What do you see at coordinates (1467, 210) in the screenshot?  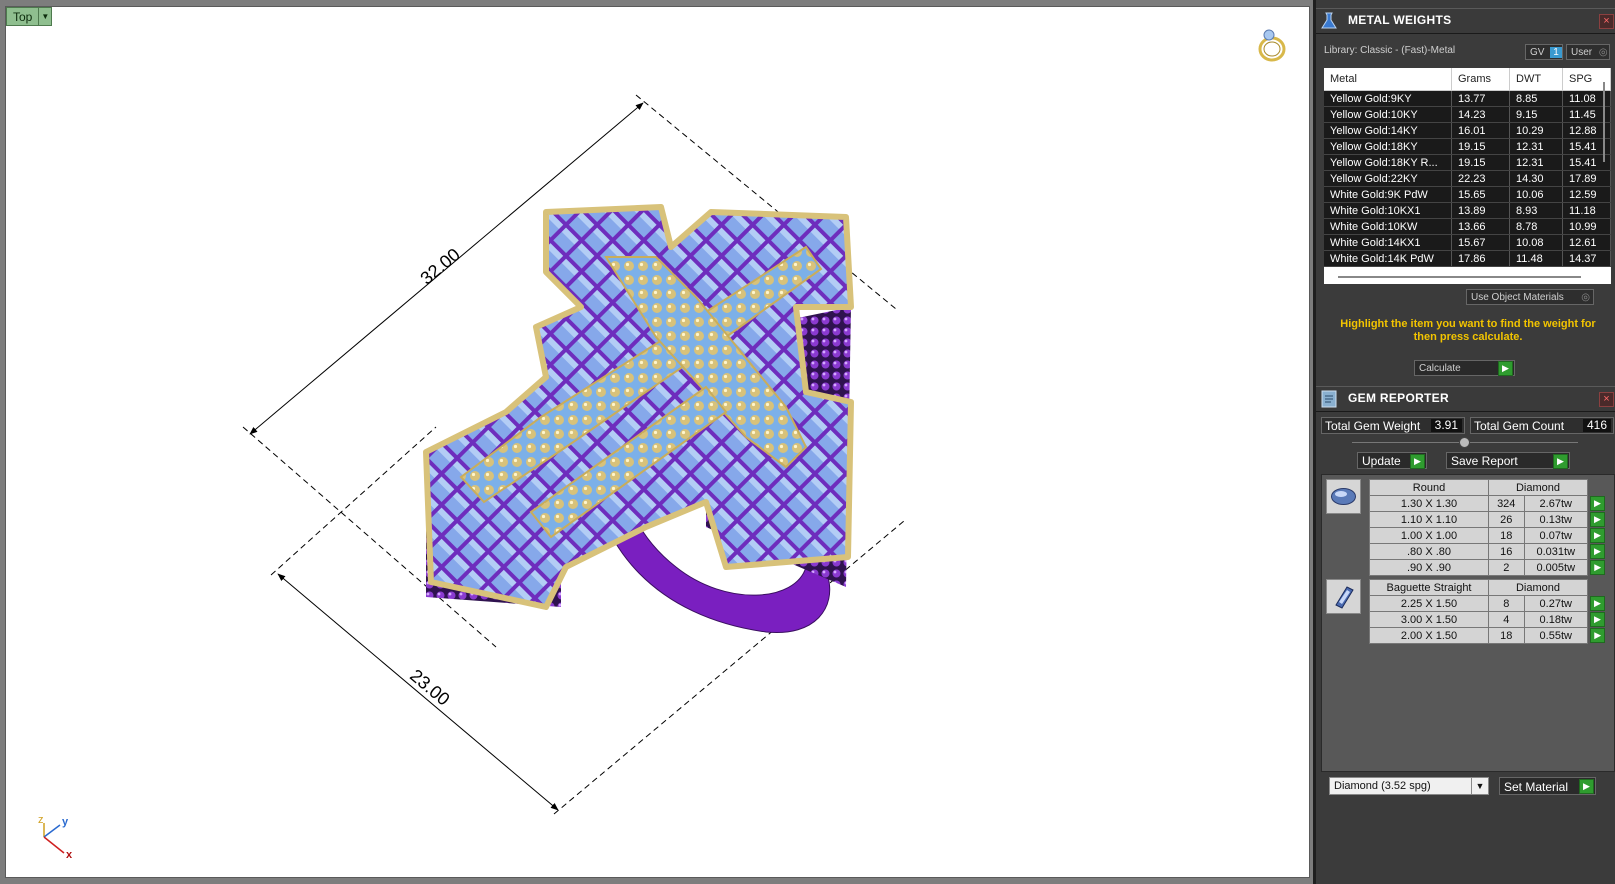 I see `table-row: White Gold:10KX1 13.89 8.93 11.18` at bounding box center [1467, 210].